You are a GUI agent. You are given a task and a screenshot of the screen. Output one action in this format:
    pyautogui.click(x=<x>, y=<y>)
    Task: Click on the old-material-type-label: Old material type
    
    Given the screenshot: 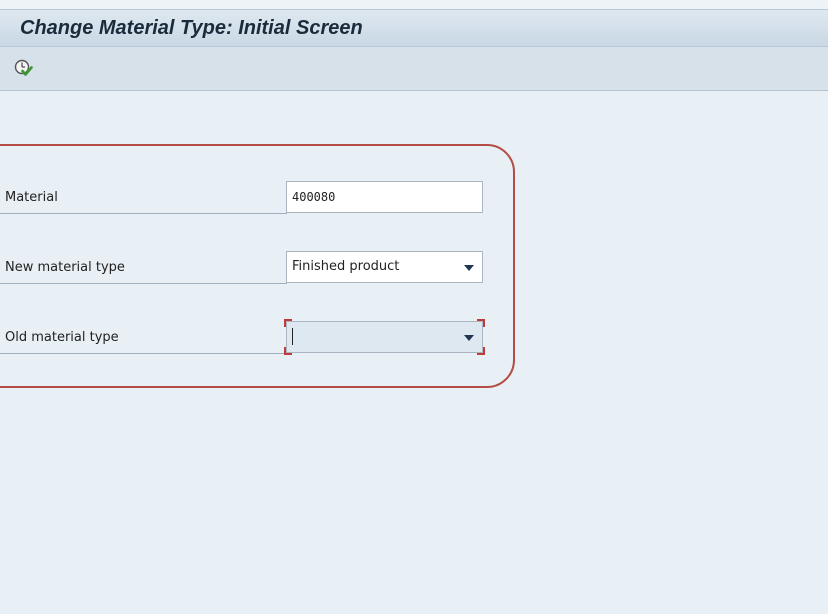 What is the action you would take?
    pyautogui.click(x=62, y=337)
    